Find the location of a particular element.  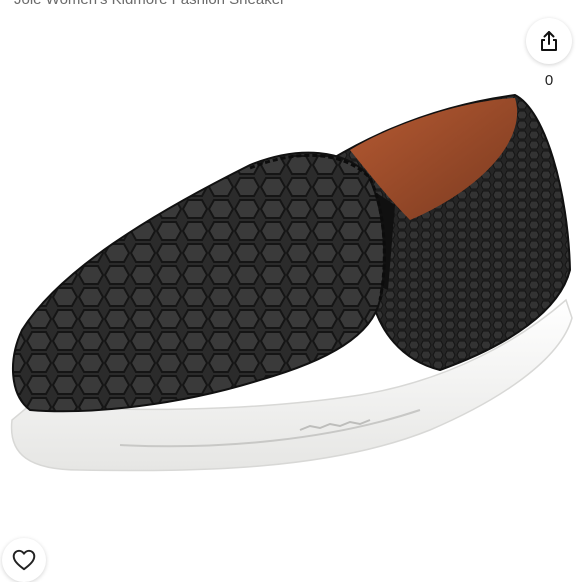

share-button is located at coordinates (549, 41).